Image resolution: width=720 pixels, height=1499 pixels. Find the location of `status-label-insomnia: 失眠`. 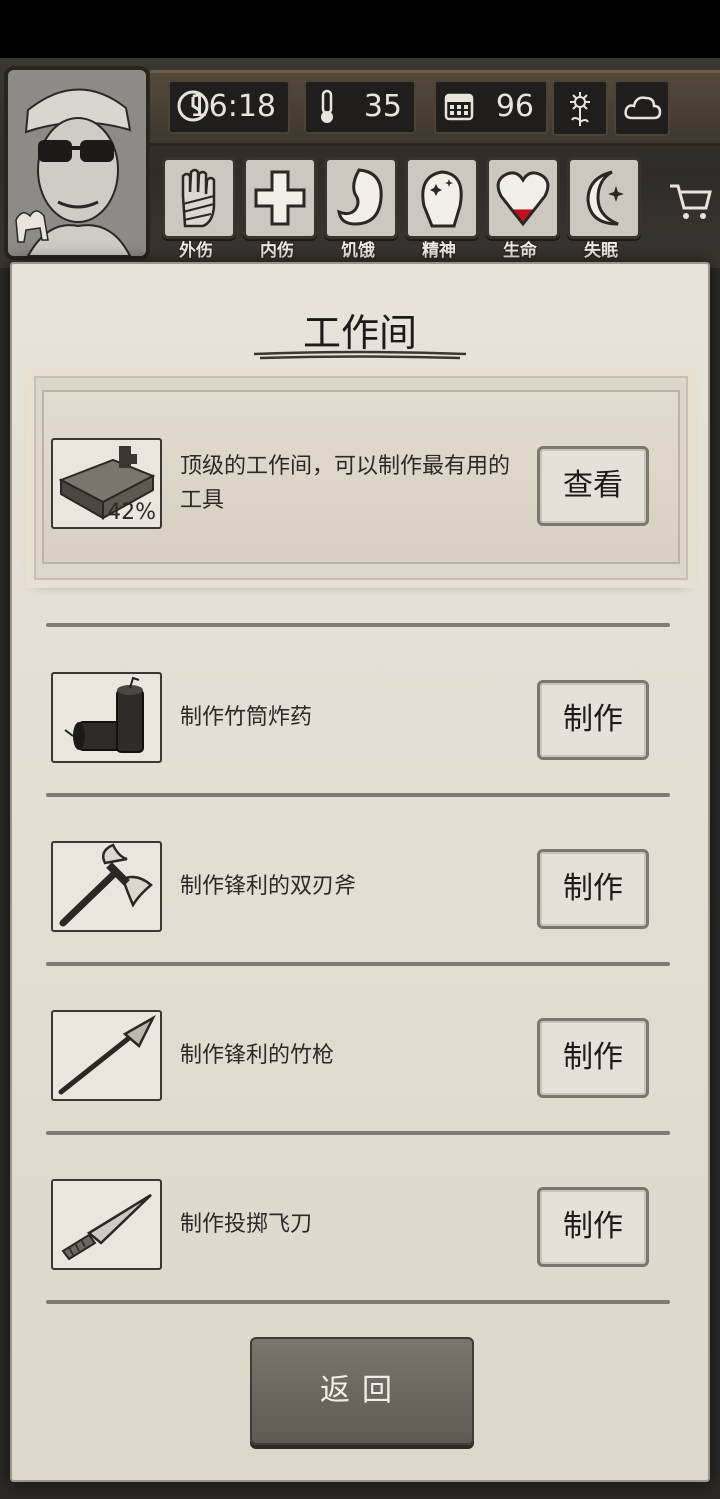

status-label-insomnia: 失眠 is located at coordinates (601, 251).